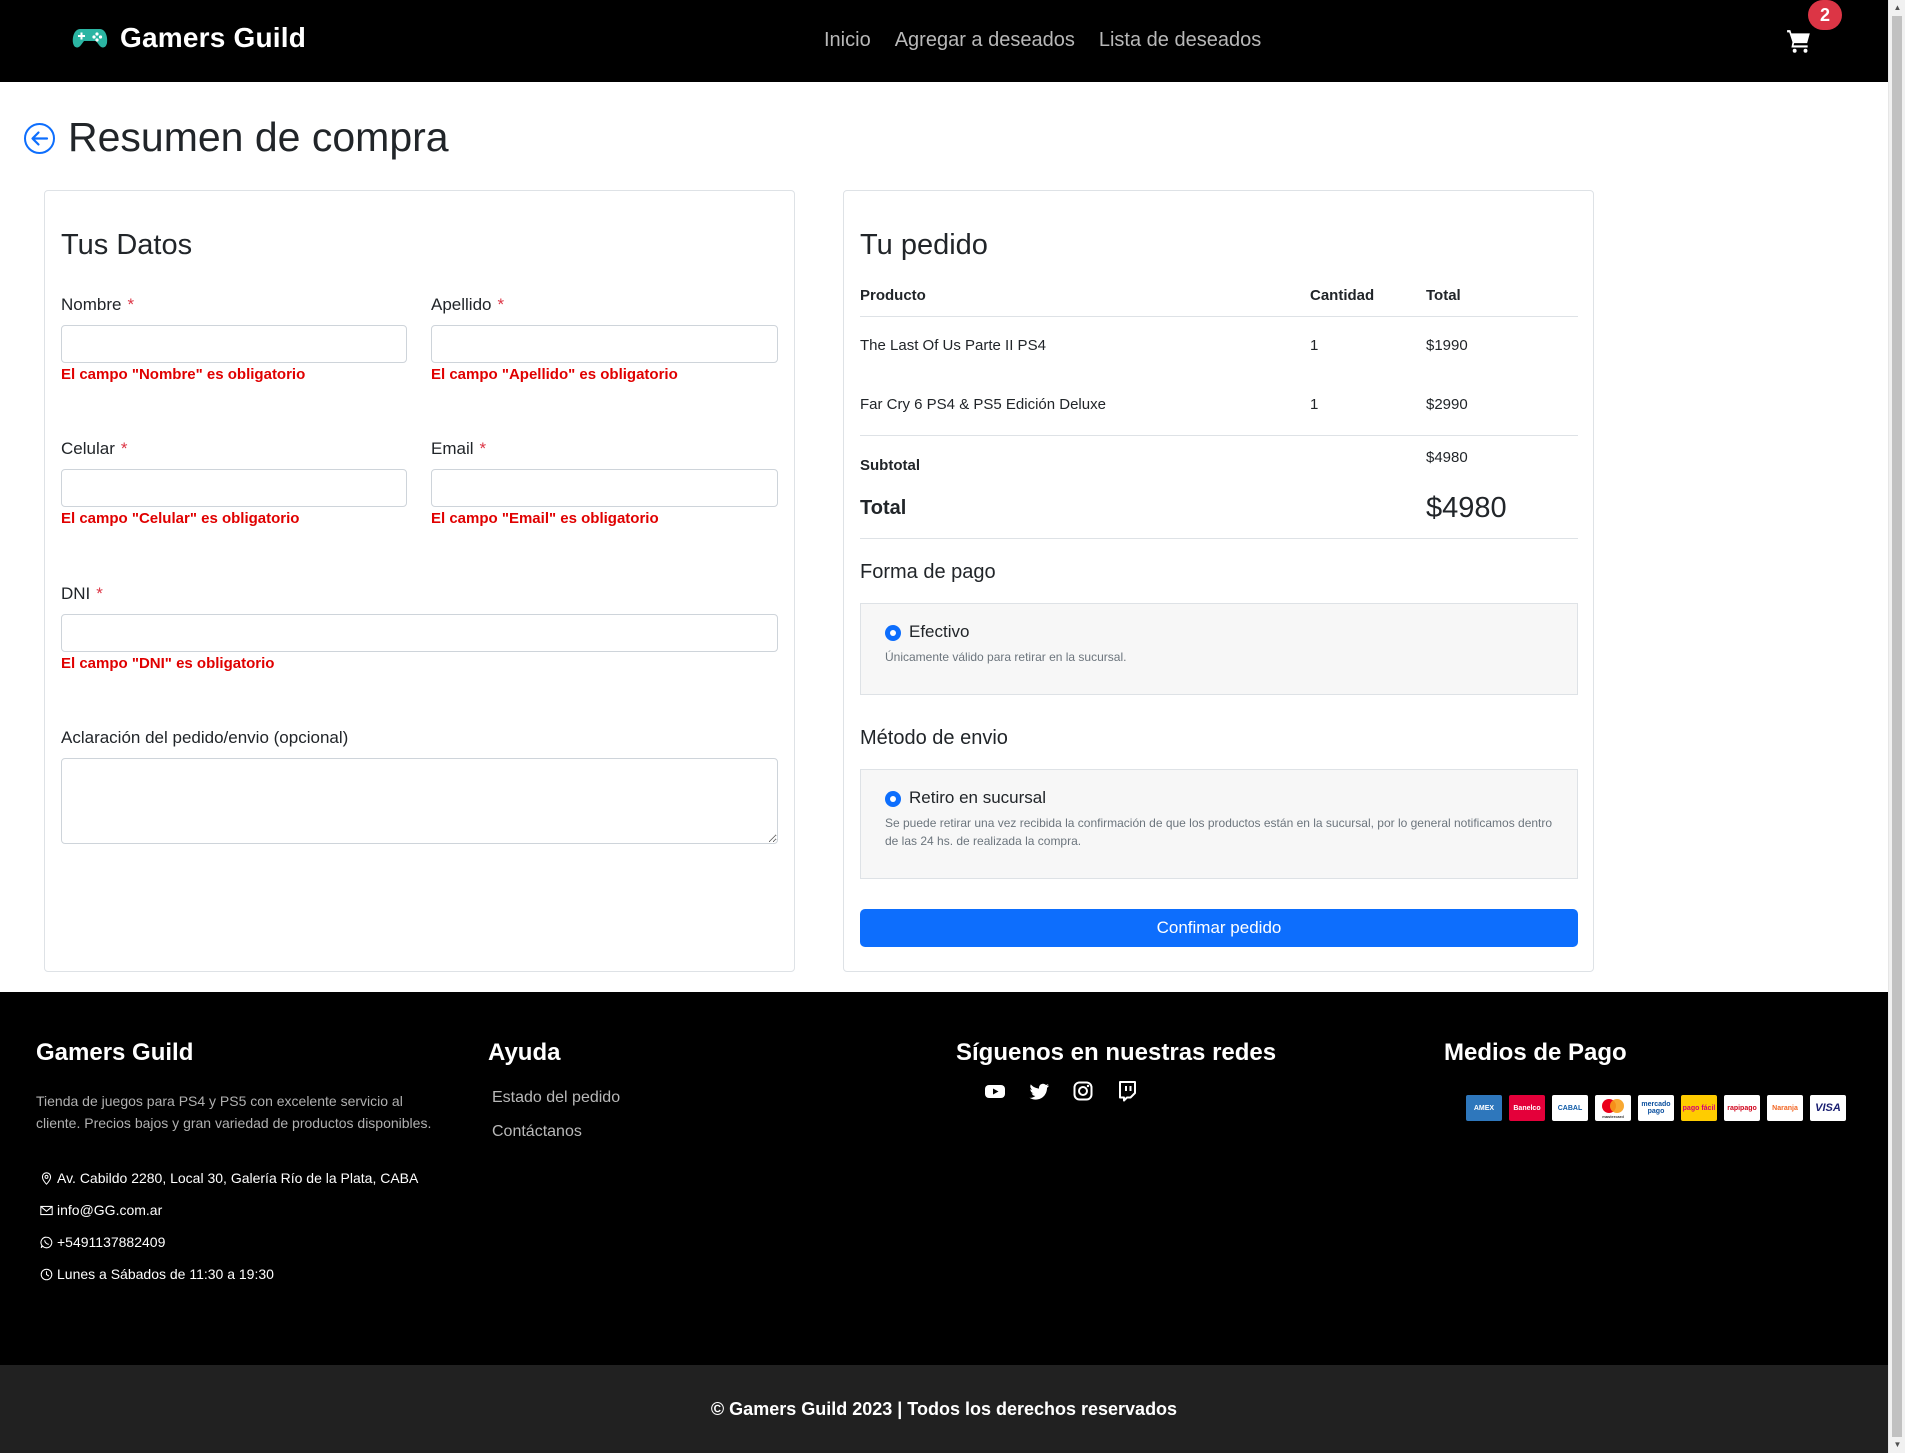 This screenshot has width=1905, height=1453. I want to click on mastercard-circles-icon: mastercard, so click(1613, 1109).